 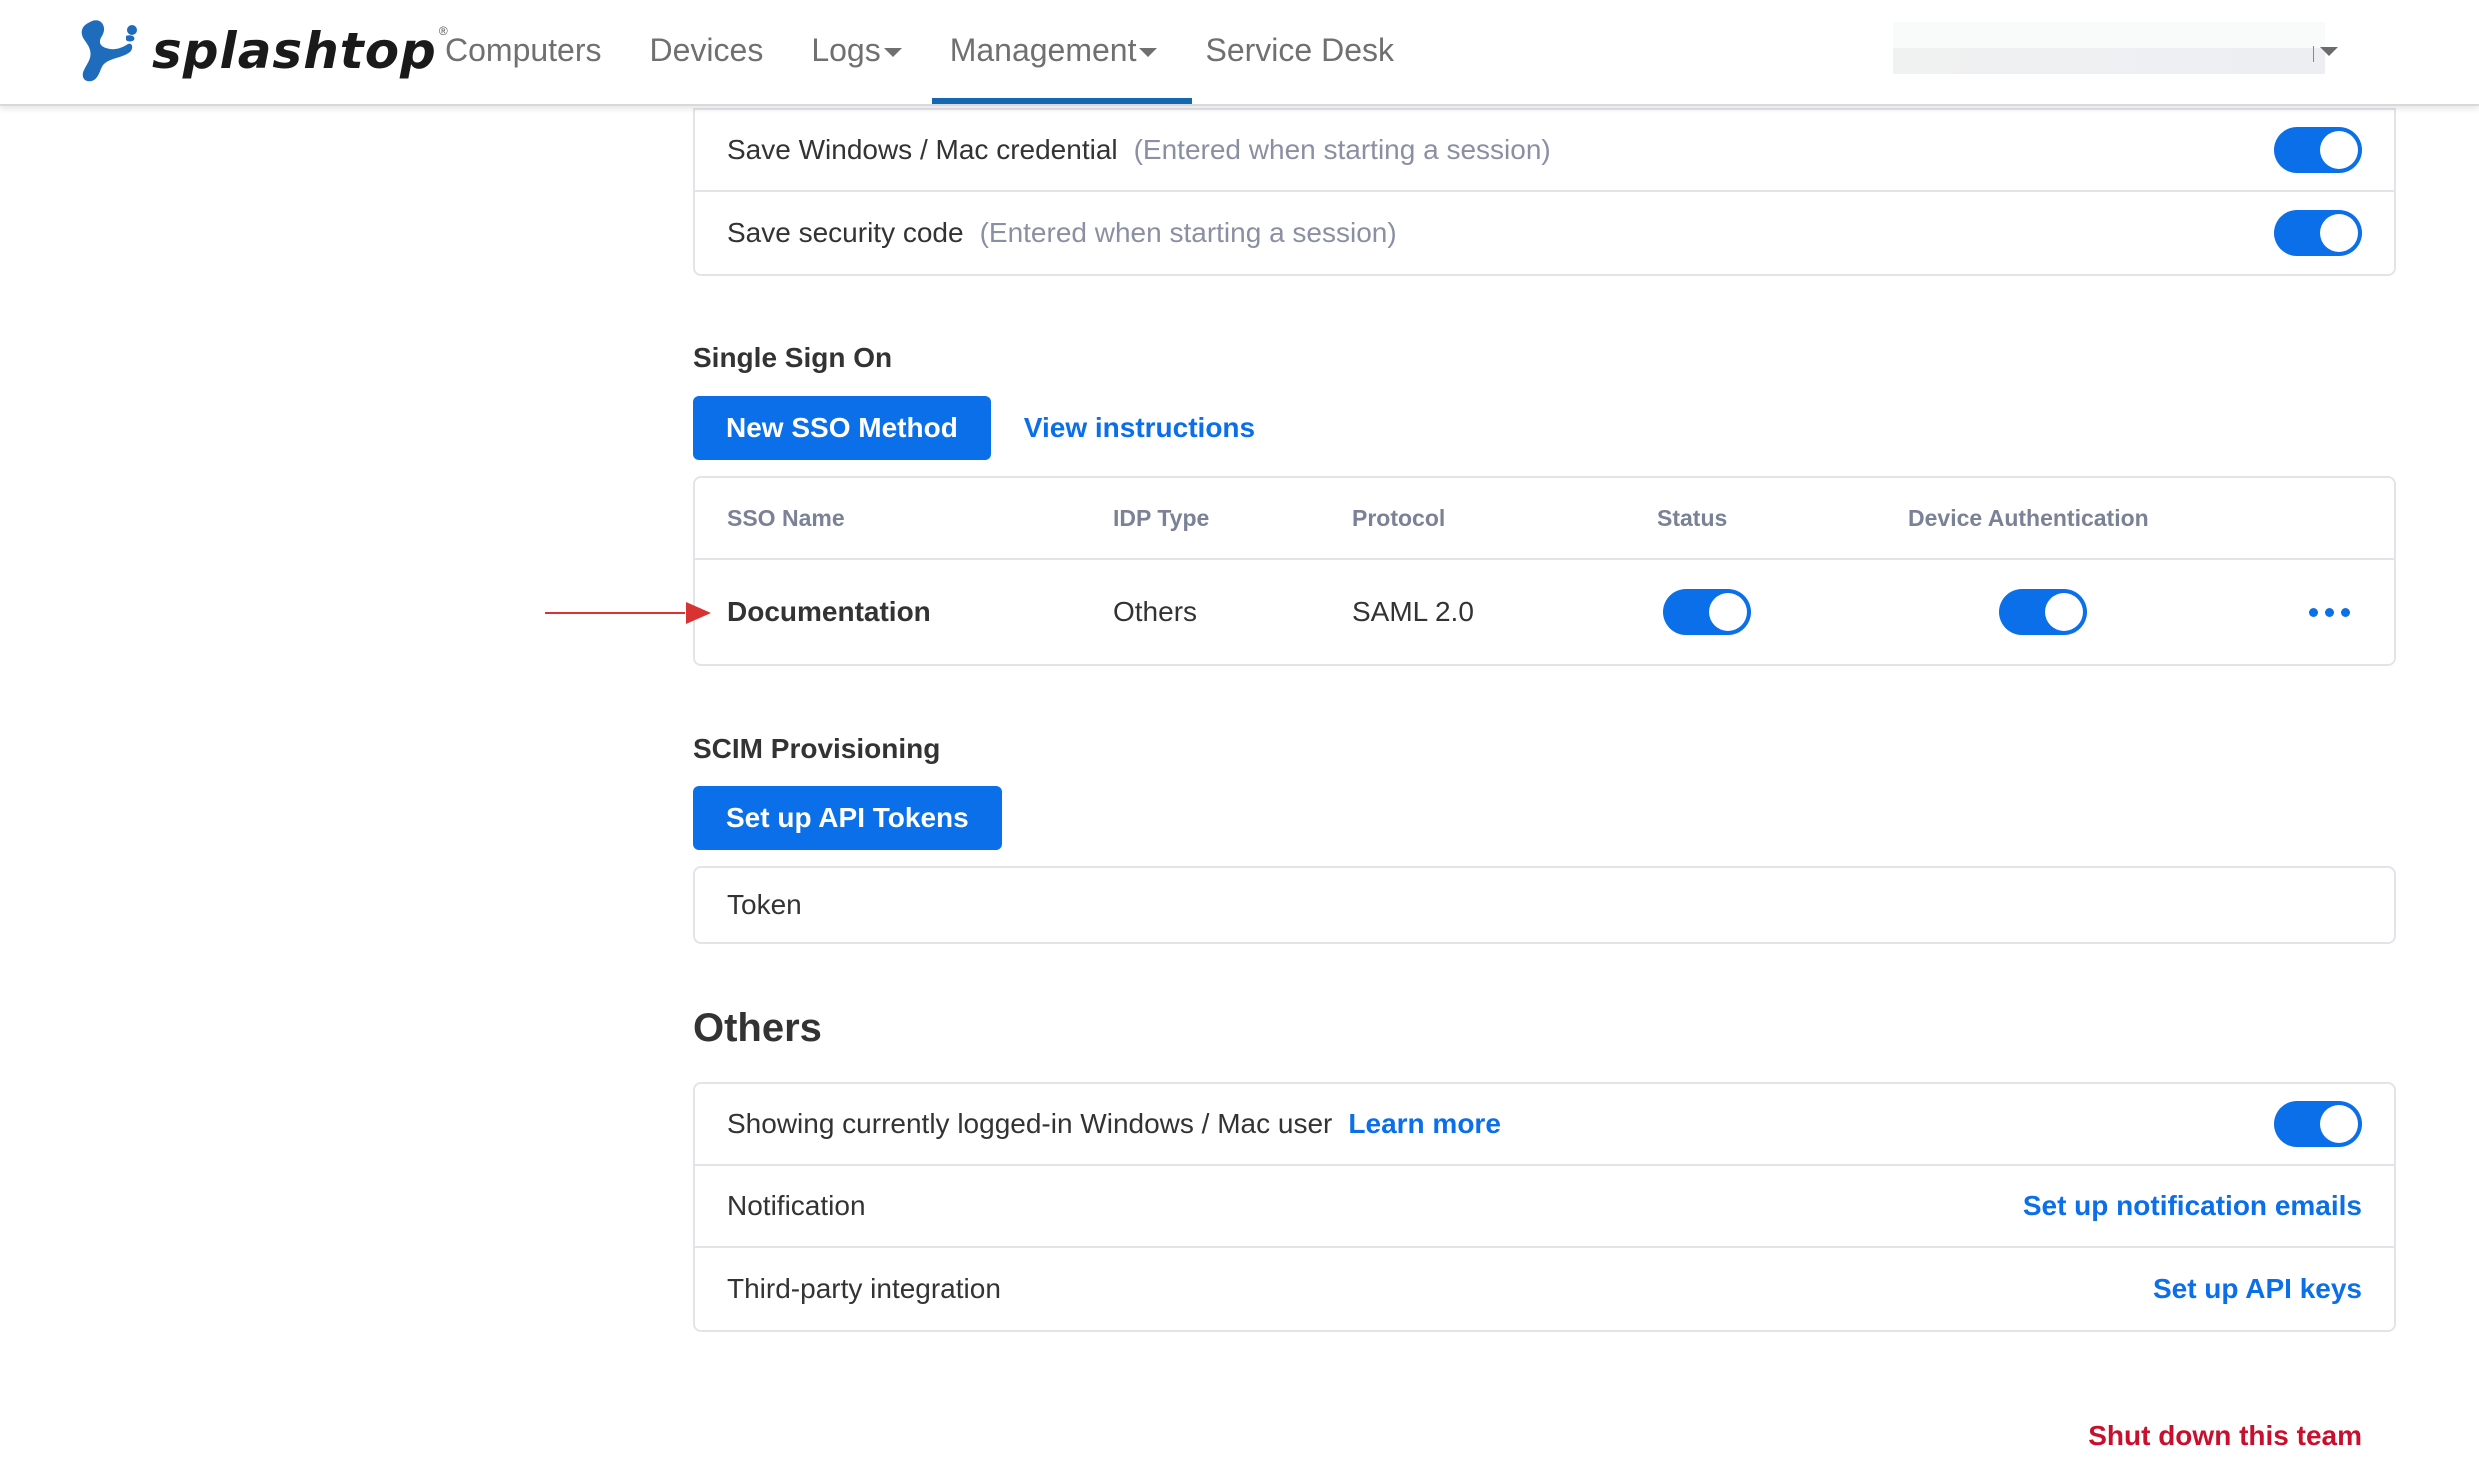 What do you see at coordinates (1692, 517) in the screenshot?
I see `column-header-status: Status` at bounding box center [1692, 517].